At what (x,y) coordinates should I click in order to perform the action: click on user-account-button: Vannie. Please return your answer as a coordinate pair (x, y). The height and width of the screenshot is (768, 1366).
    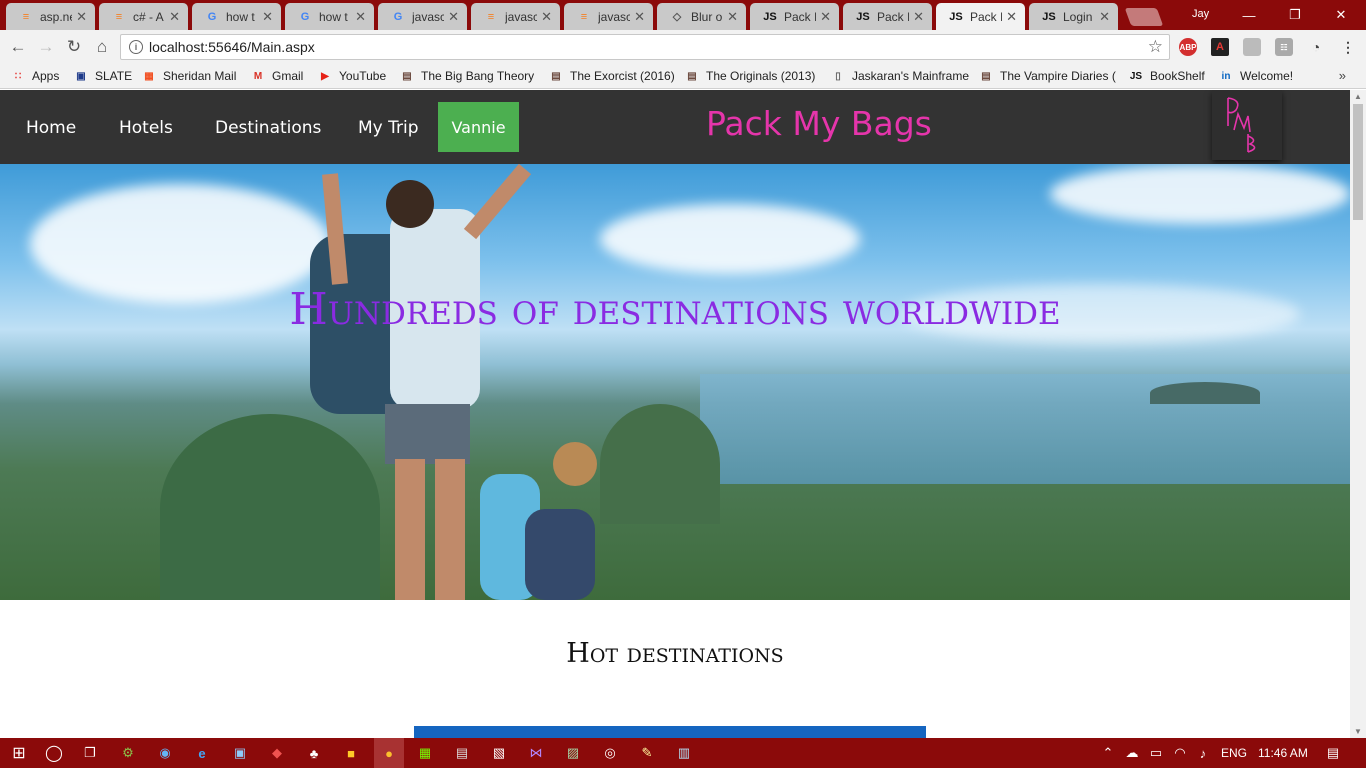
    Looking at the image, I should click on (478, 127).